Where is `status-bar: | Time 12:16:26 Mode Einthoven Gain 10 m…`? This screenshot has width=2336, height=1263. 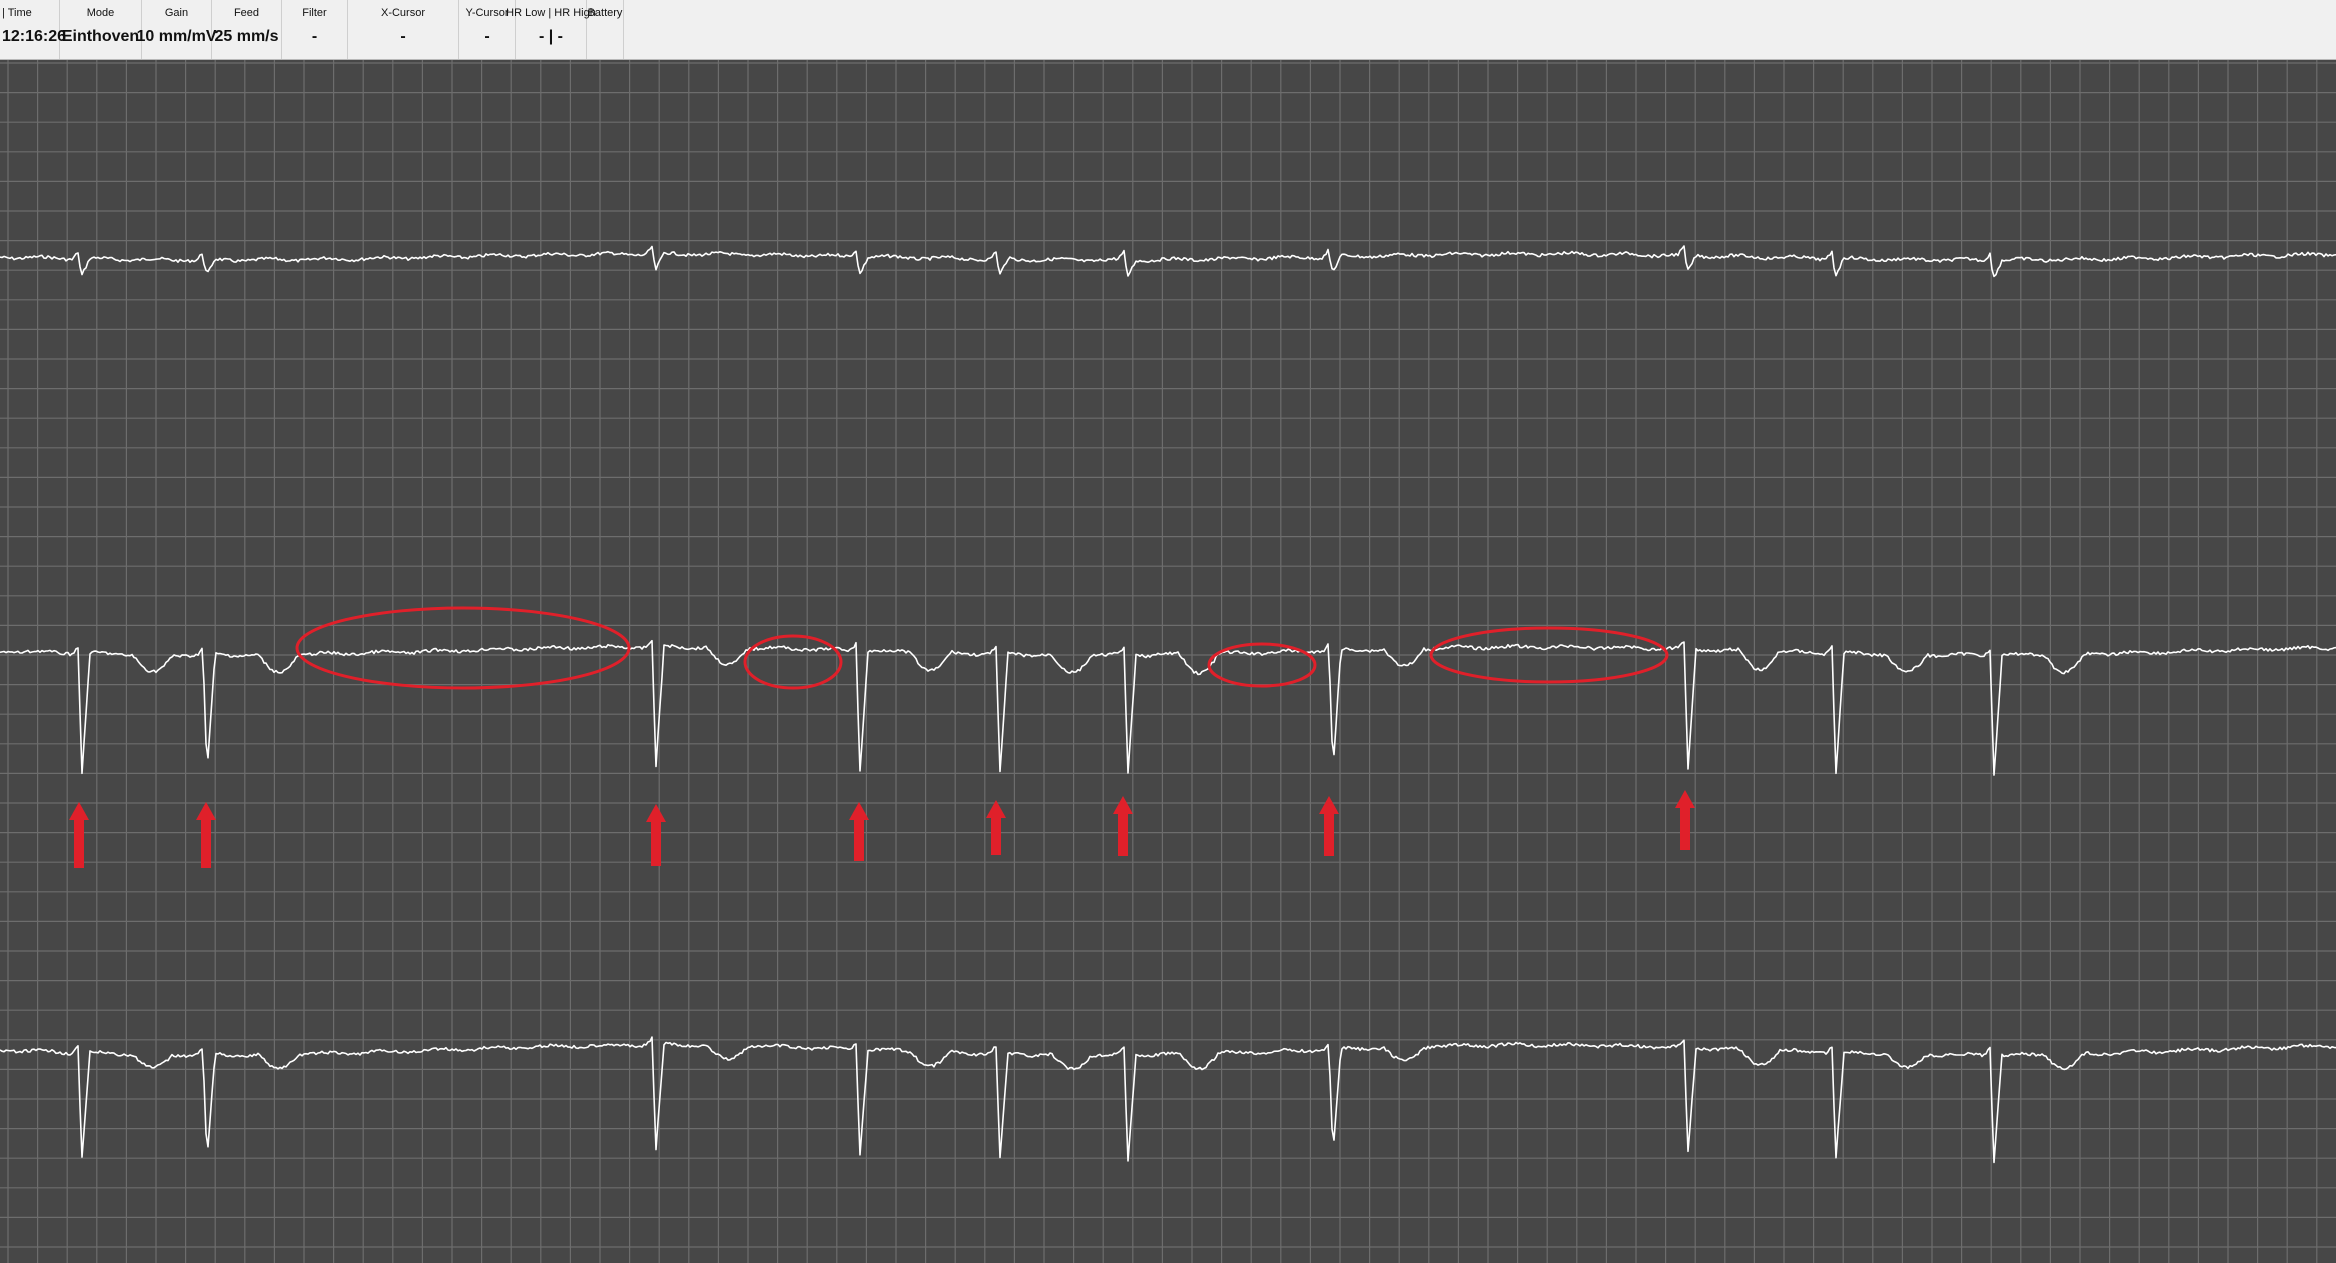
status-bar: | Time 12:16:26 Mode Einthoven Gain 10 m… is located at coordinates (1168, 30).